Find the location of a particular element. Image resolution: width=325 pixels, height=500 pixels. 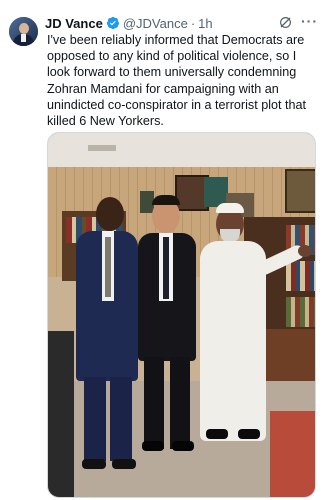

tweet-header: JD Vance @JDVance · 1h is located at coordinates (181, 23).